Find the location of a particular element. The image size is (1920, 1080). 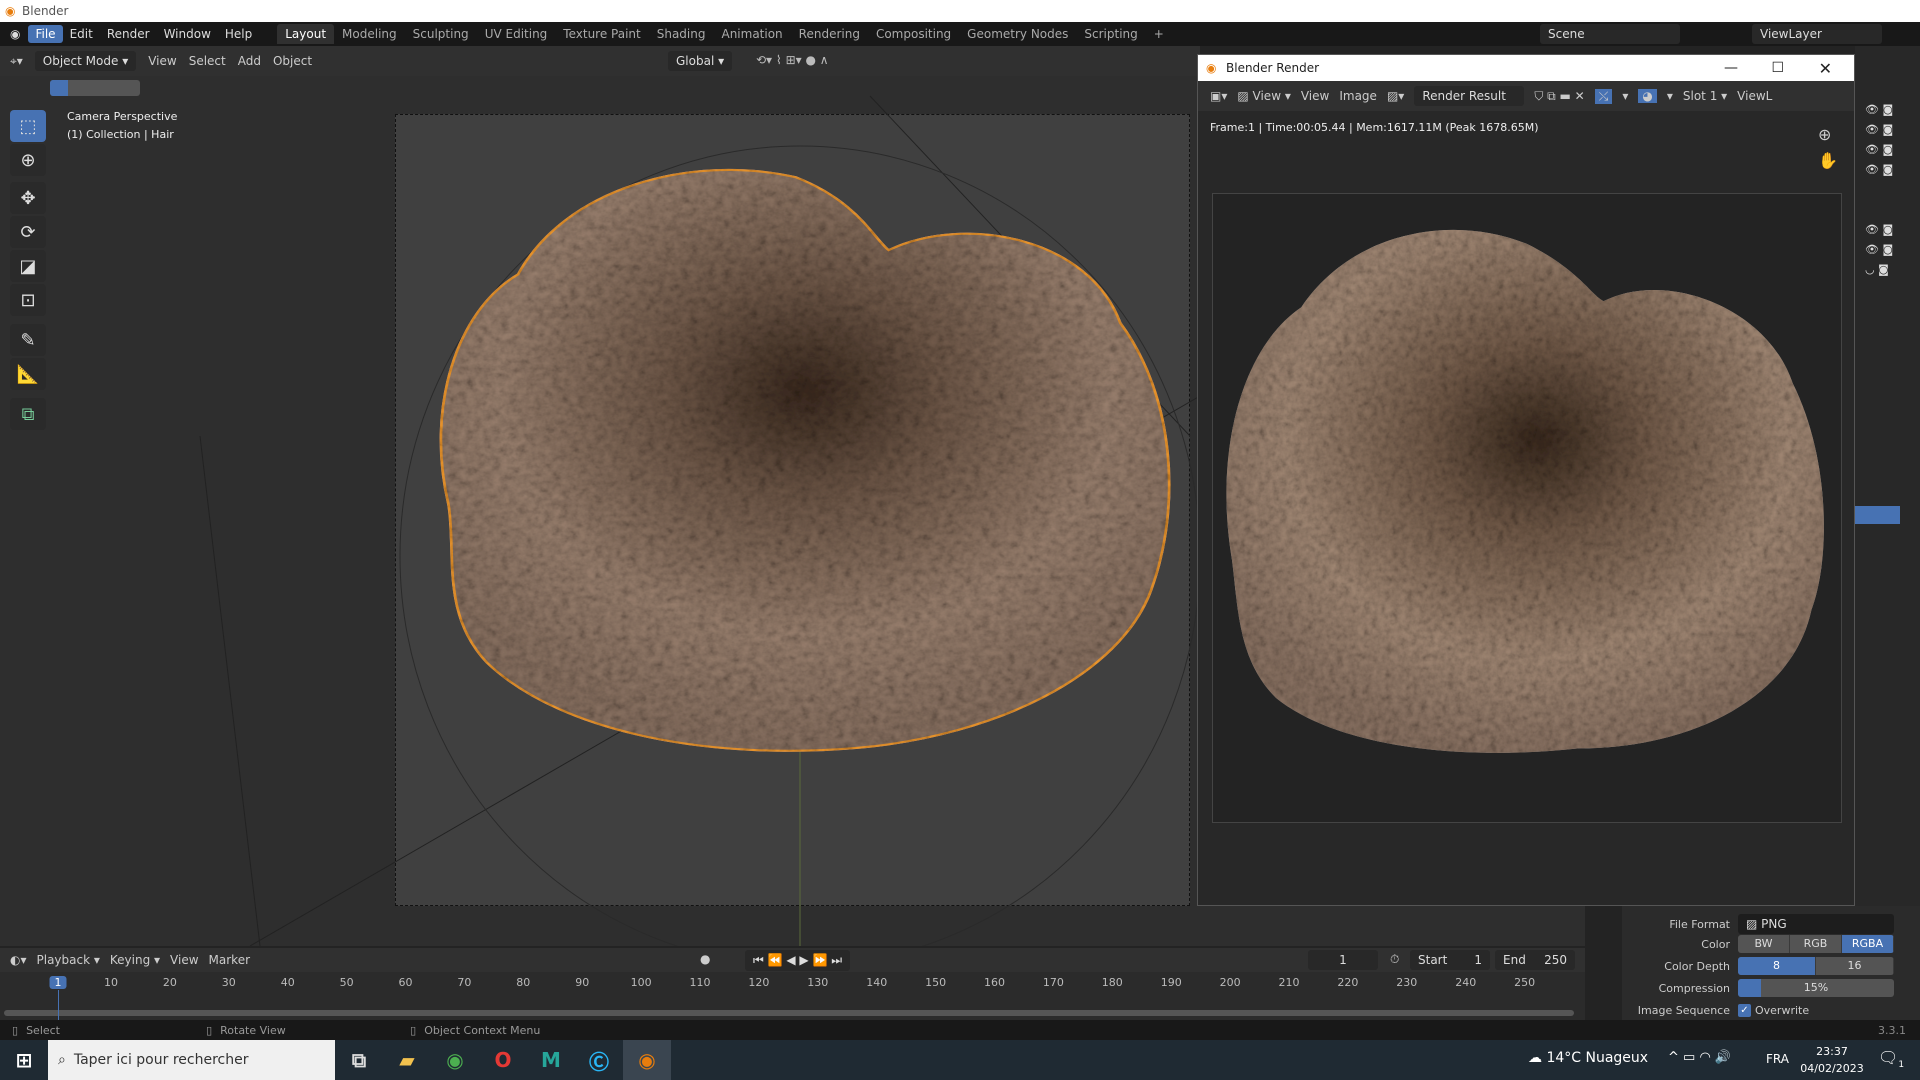

weather-widget: ☁ 14°C Nuageux is located at coordinates (1588, 1058).